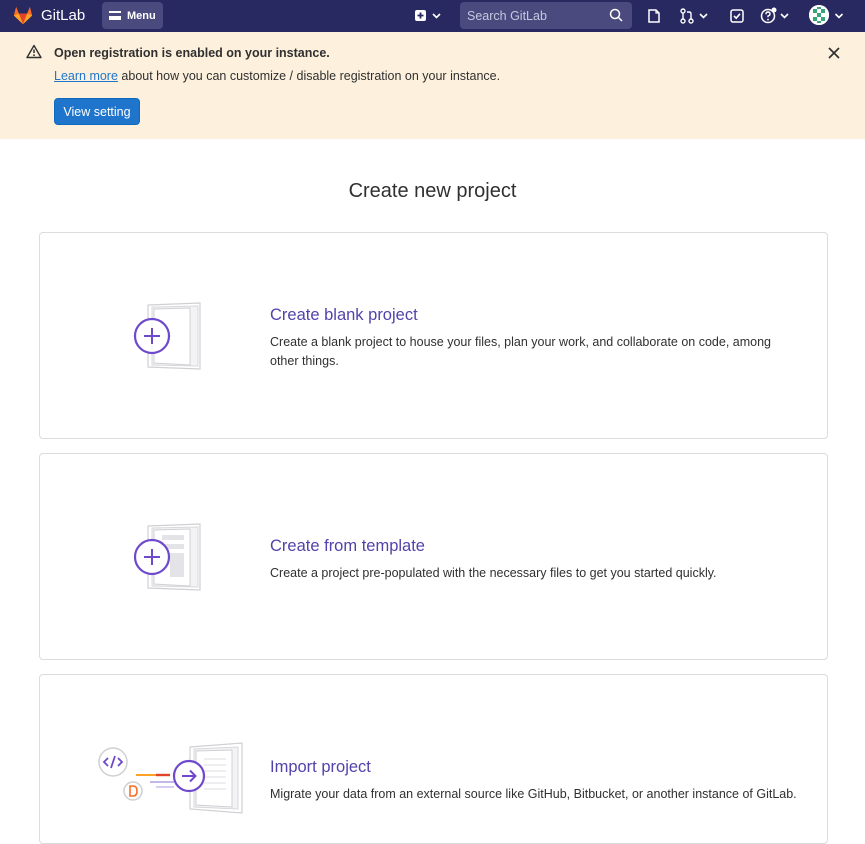  Describe the element at coordinates (63, 15) in the screenshot. I see `brand-name: GitLab` at that location.